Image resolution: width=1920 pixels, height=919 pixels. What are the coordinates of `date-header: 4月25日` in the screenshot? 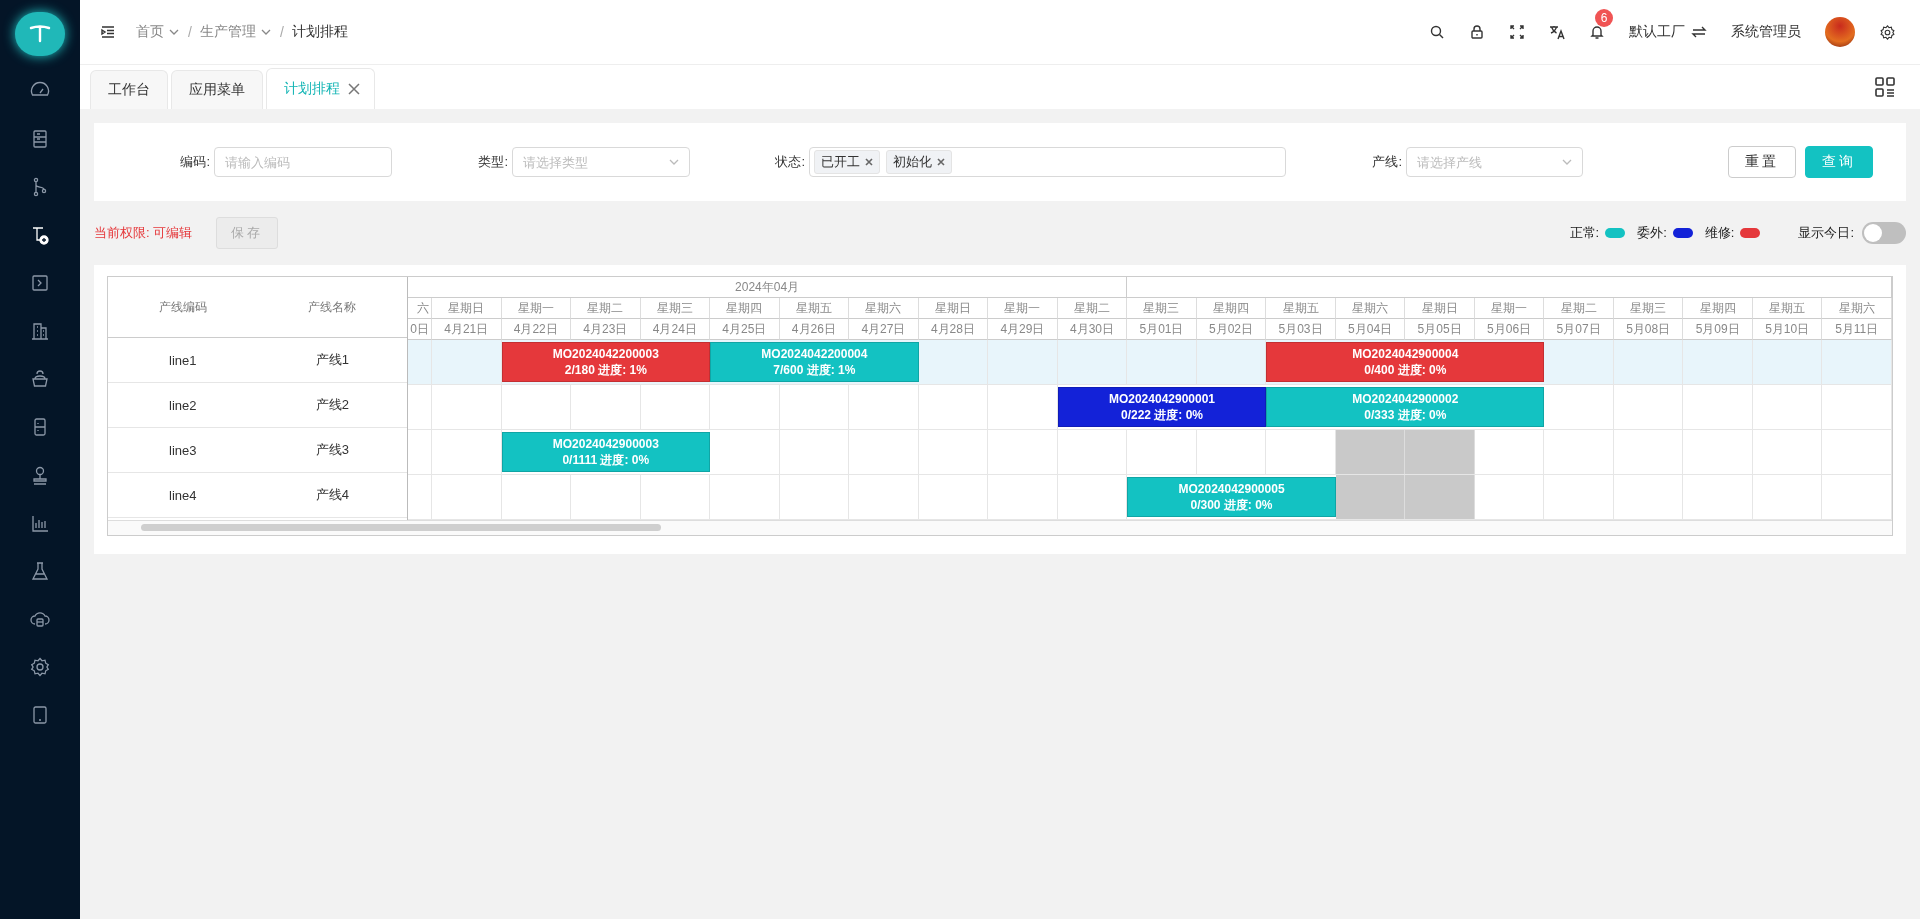 It's located at (744, 329).